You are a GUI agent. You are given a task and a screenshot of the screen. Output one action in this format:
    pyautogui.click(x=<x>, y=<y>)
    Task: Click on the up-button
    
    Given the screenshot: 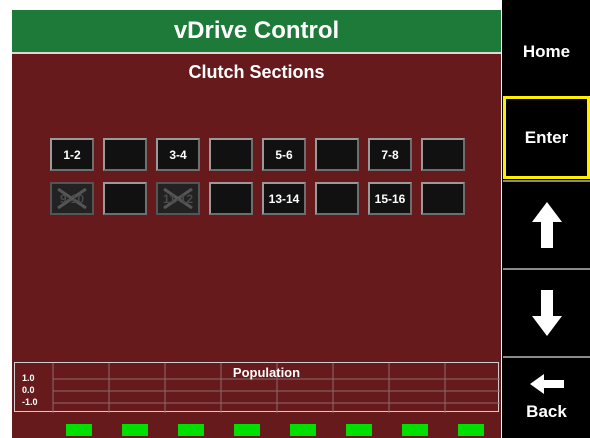 What is the action you would take?
    pyautogui.click(x=546, y=225)
    